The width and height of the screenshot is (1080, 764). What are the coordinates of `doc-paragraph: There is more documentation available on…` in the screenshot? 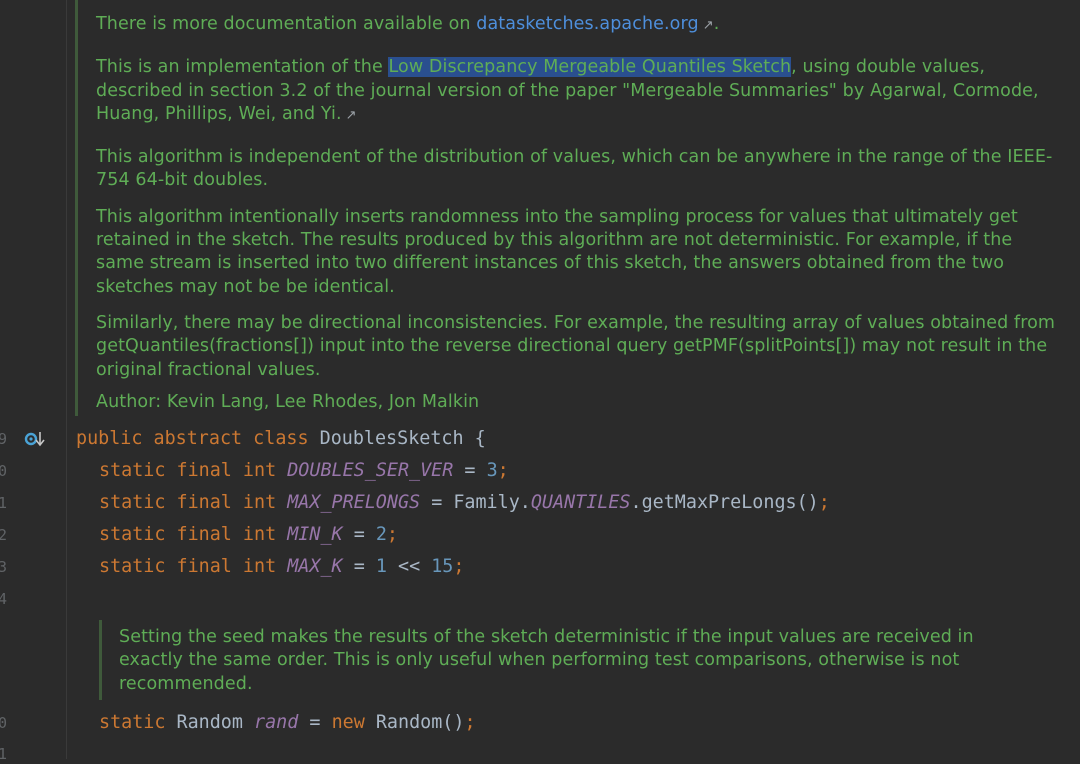 It's located at (576, 25).